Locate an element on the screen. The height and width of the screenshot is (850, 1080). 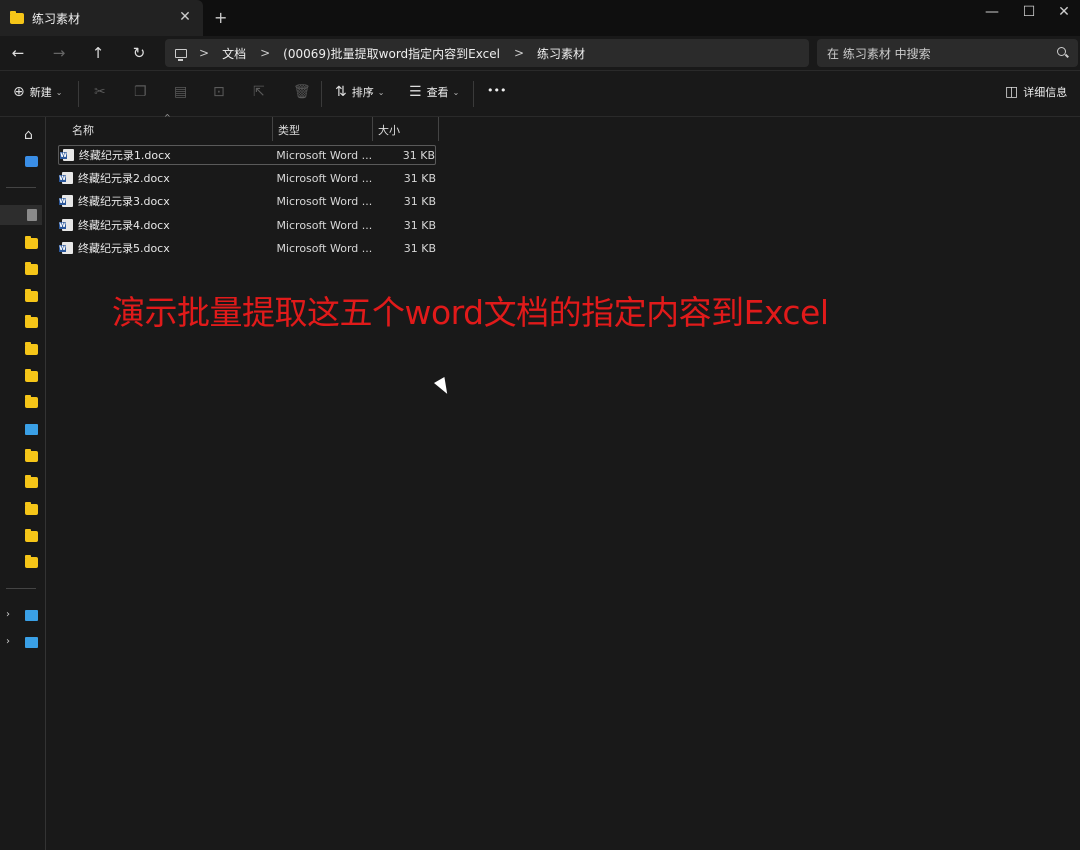
cut-button: ✂ is located at coordinates (102, 92).